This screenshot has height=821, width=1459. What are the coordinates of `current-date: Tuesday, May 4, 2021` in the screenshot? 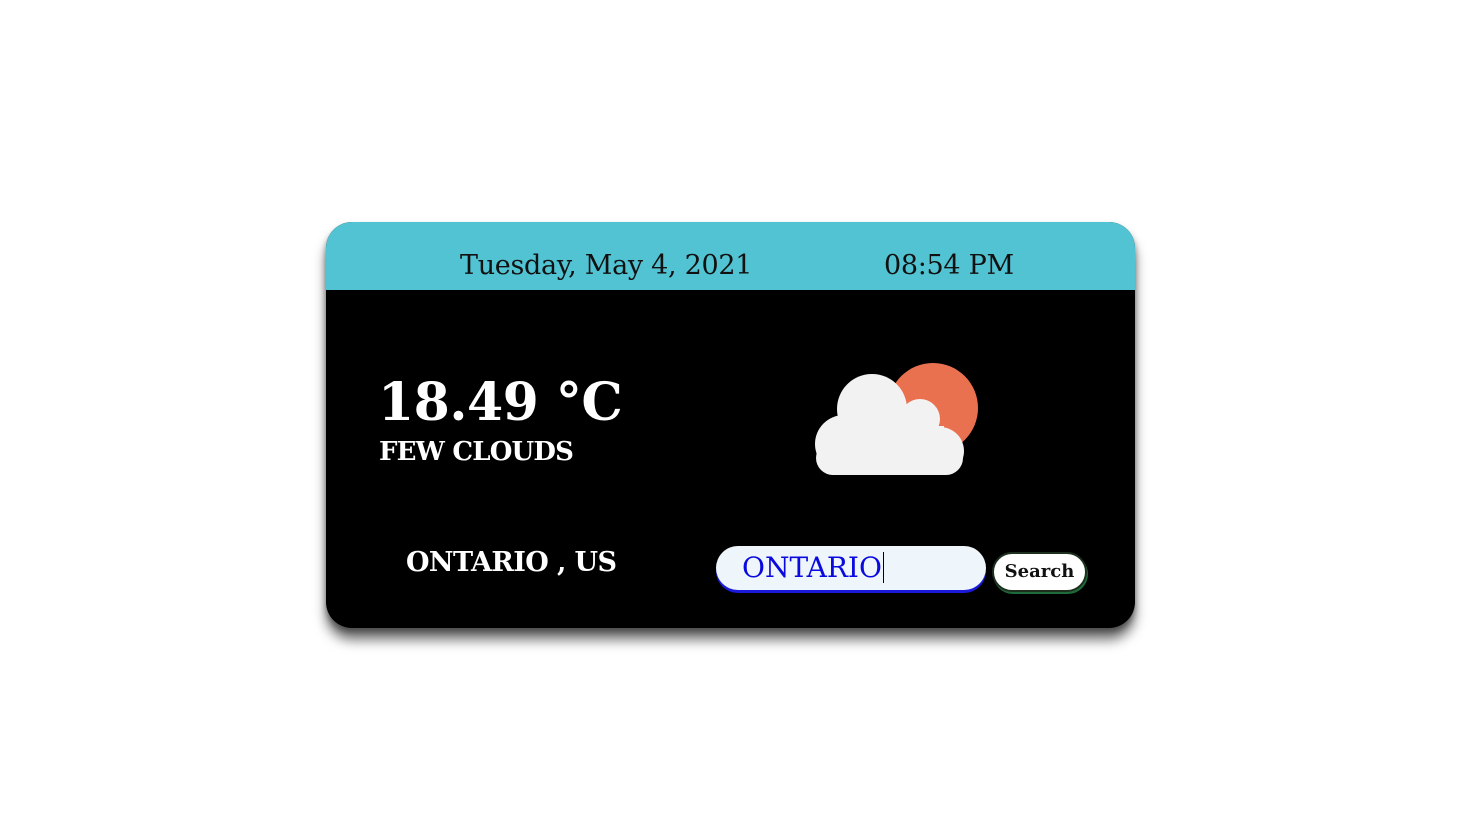 It's located at (606, 265).